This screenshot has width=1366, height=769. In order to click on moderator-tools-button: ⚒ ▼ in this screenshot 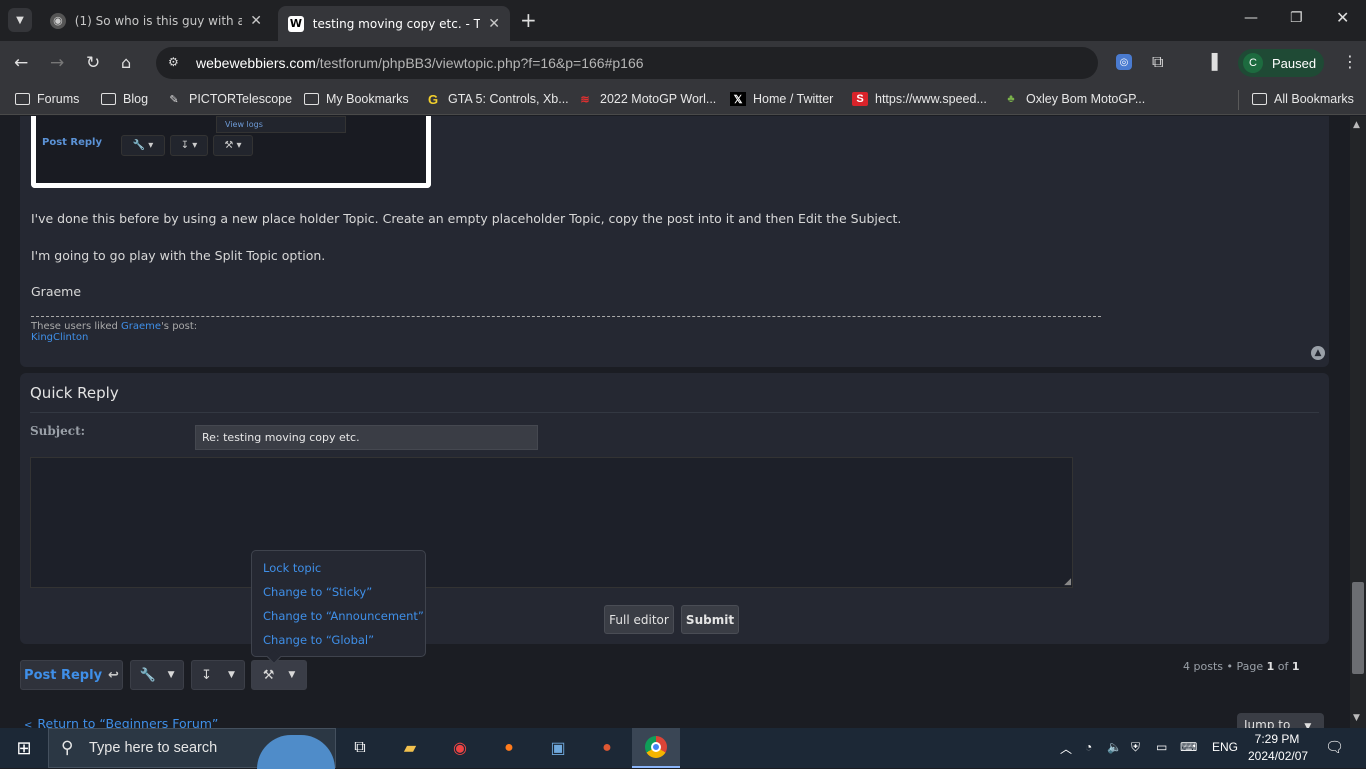, I will do `click(279, 675)`.